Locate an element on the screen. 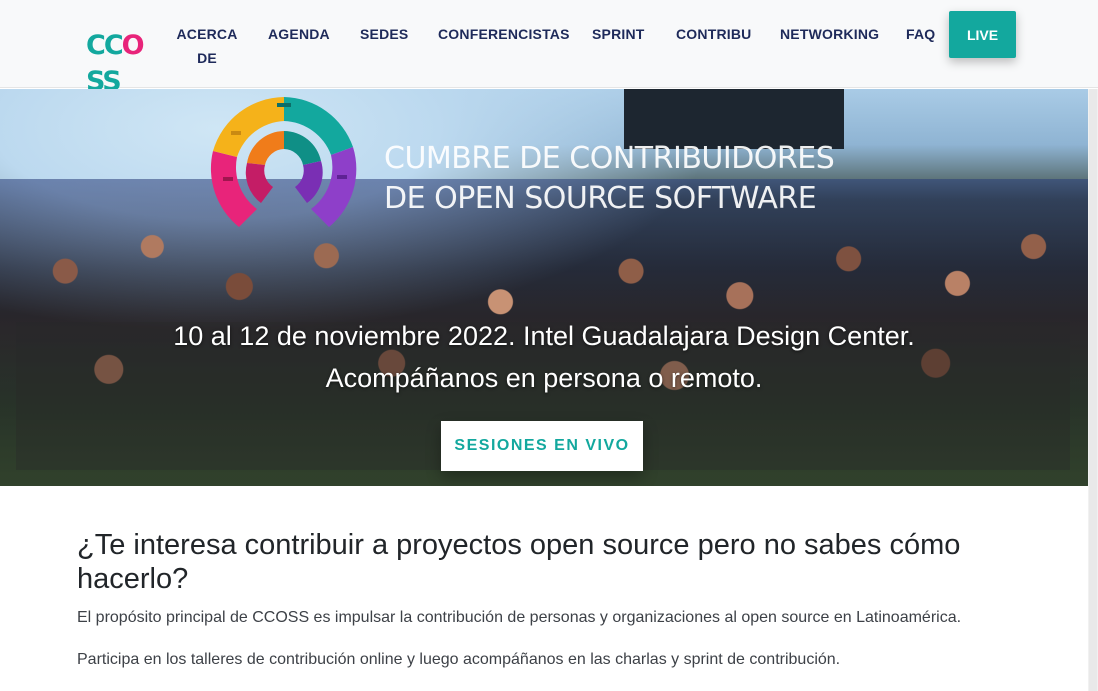 This screenshot has height=691, width=1098. nav-acerca-de: ACERCA DE is located at coordinates (207, 46).